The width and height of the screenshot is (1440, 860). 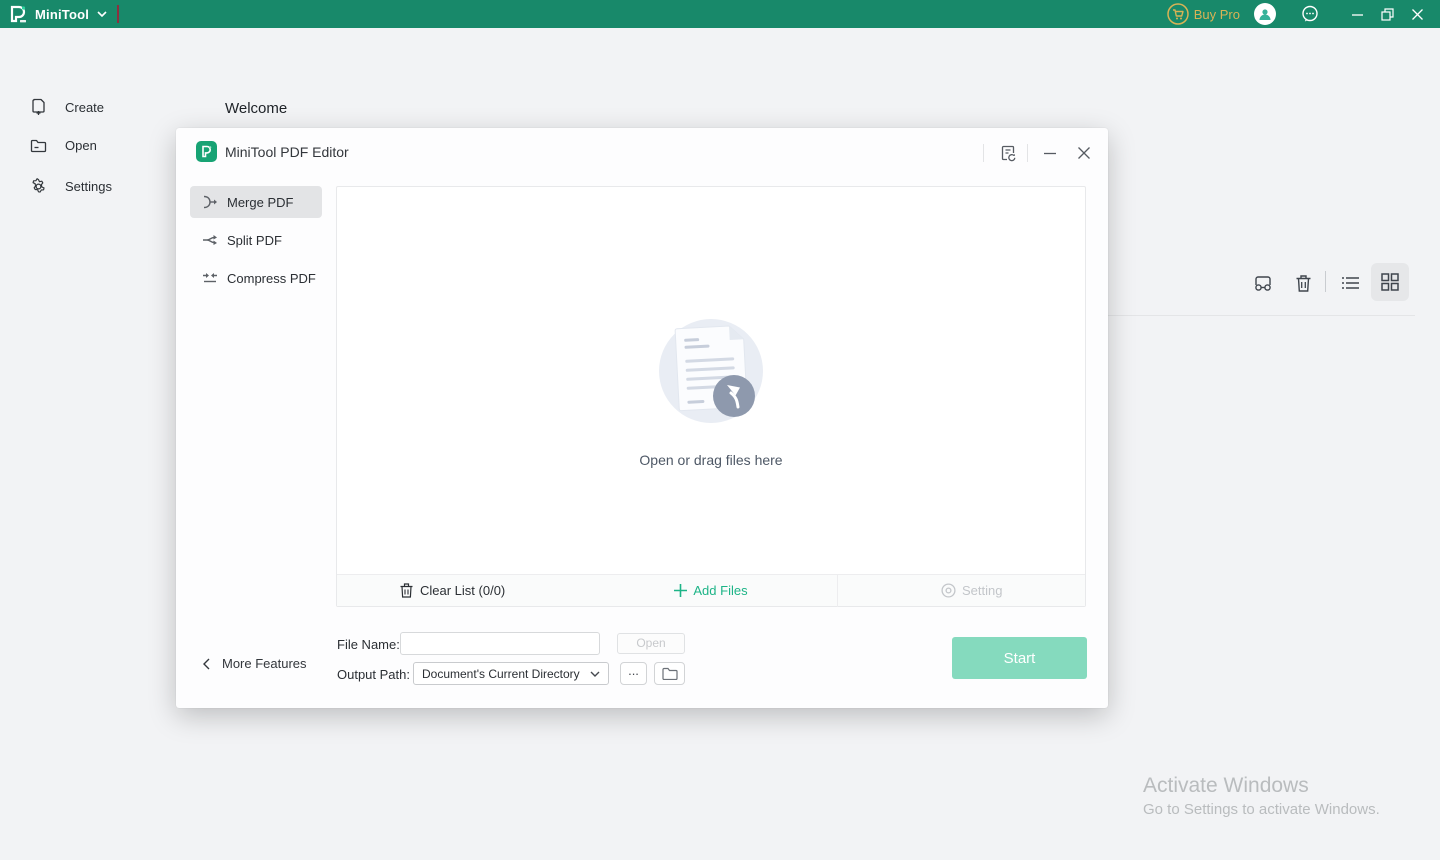 I want to click on compress-icon, so click(x=210, y=278).